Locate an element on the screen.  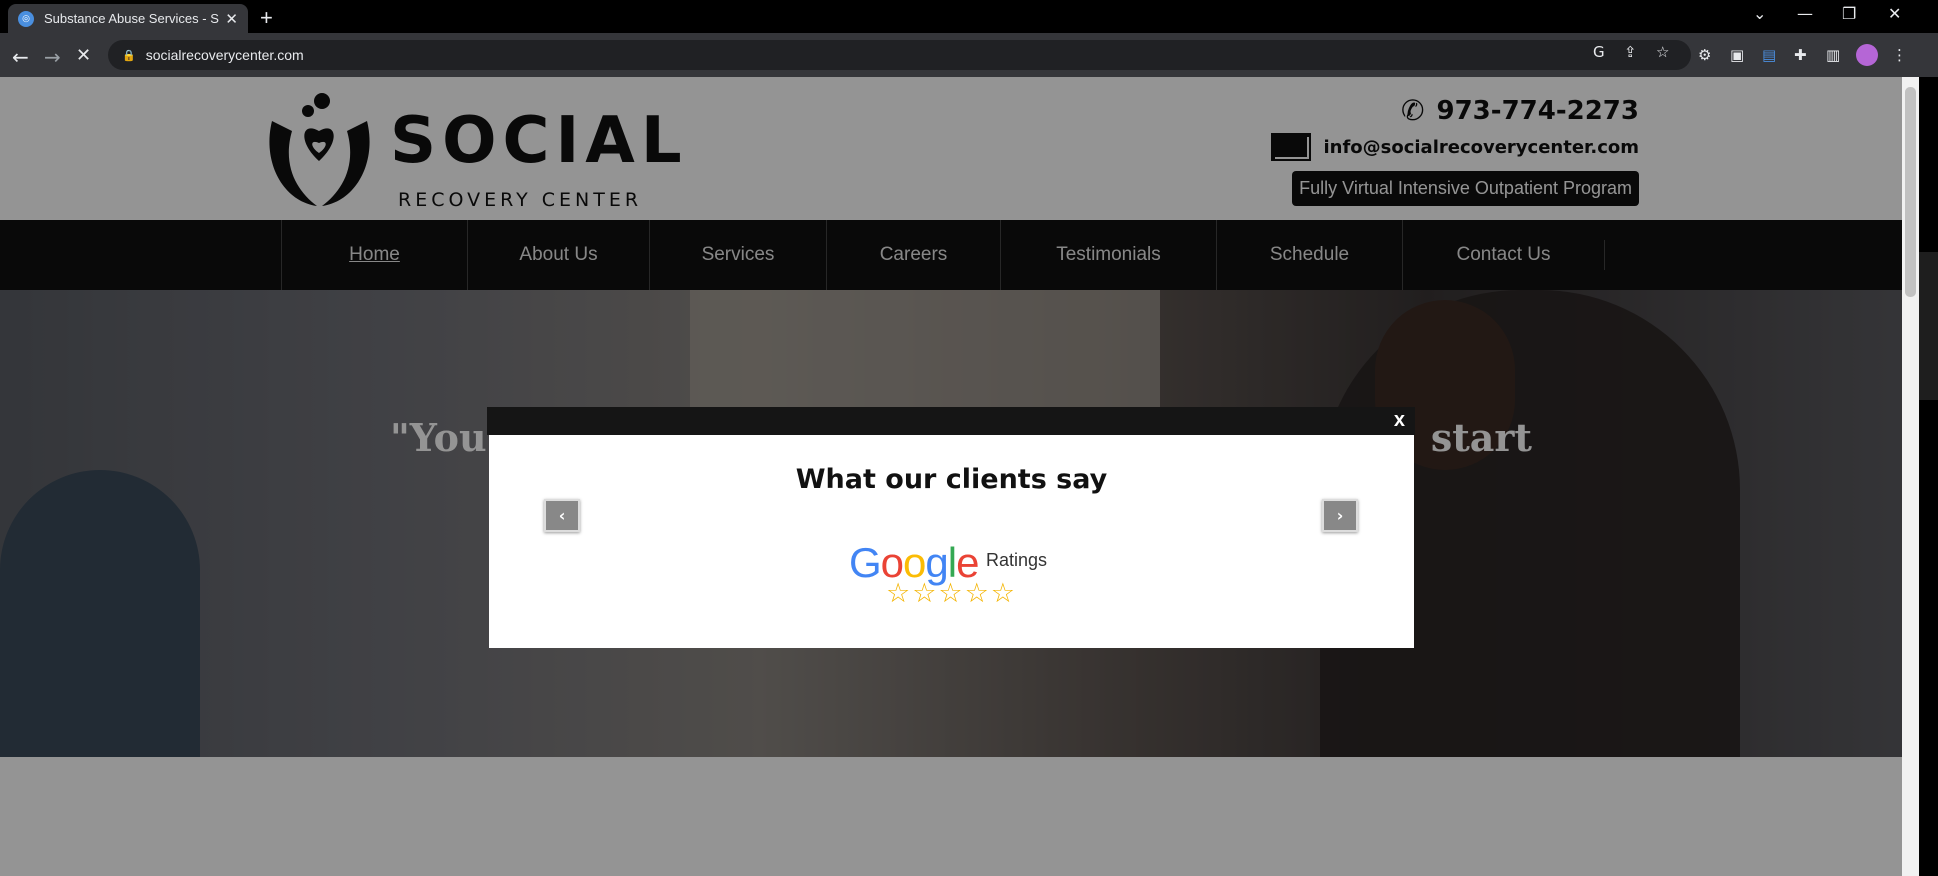
google-lens-icon: G is located at coordinates (1599, 52).